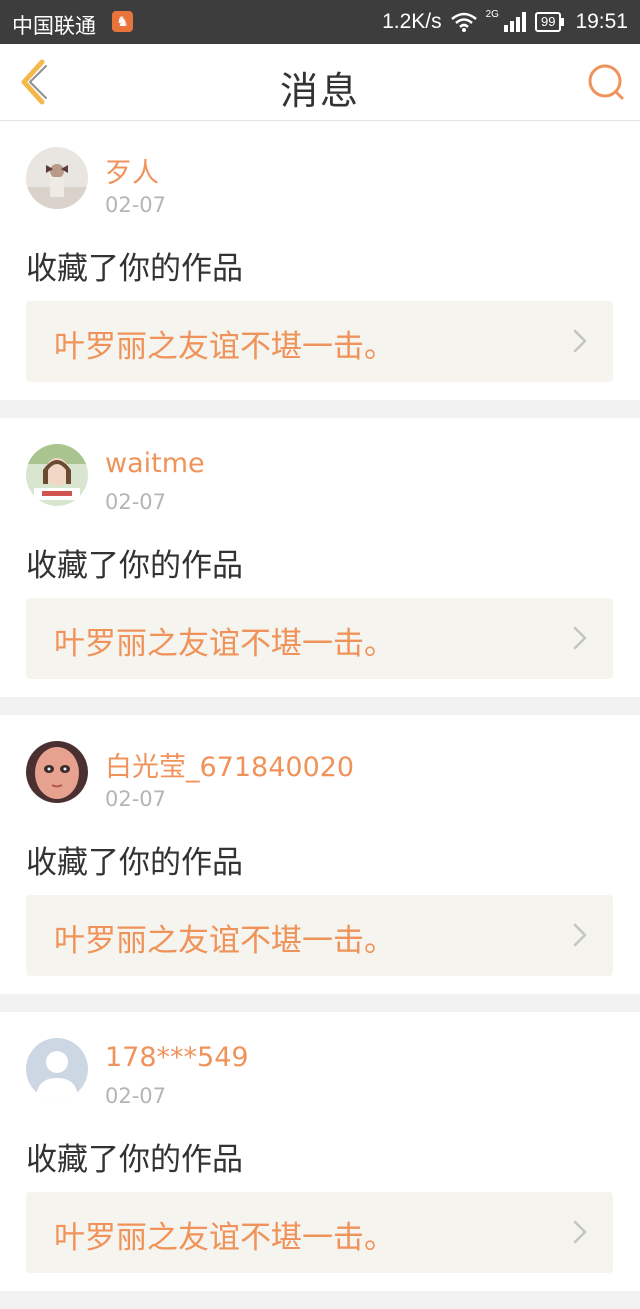 Image resolution: width=640 pixels, height=1309 pixels. Describe the element at coordinates (122, 21) in the screenshot. I see `notification-app-icon: ♞` at that location.